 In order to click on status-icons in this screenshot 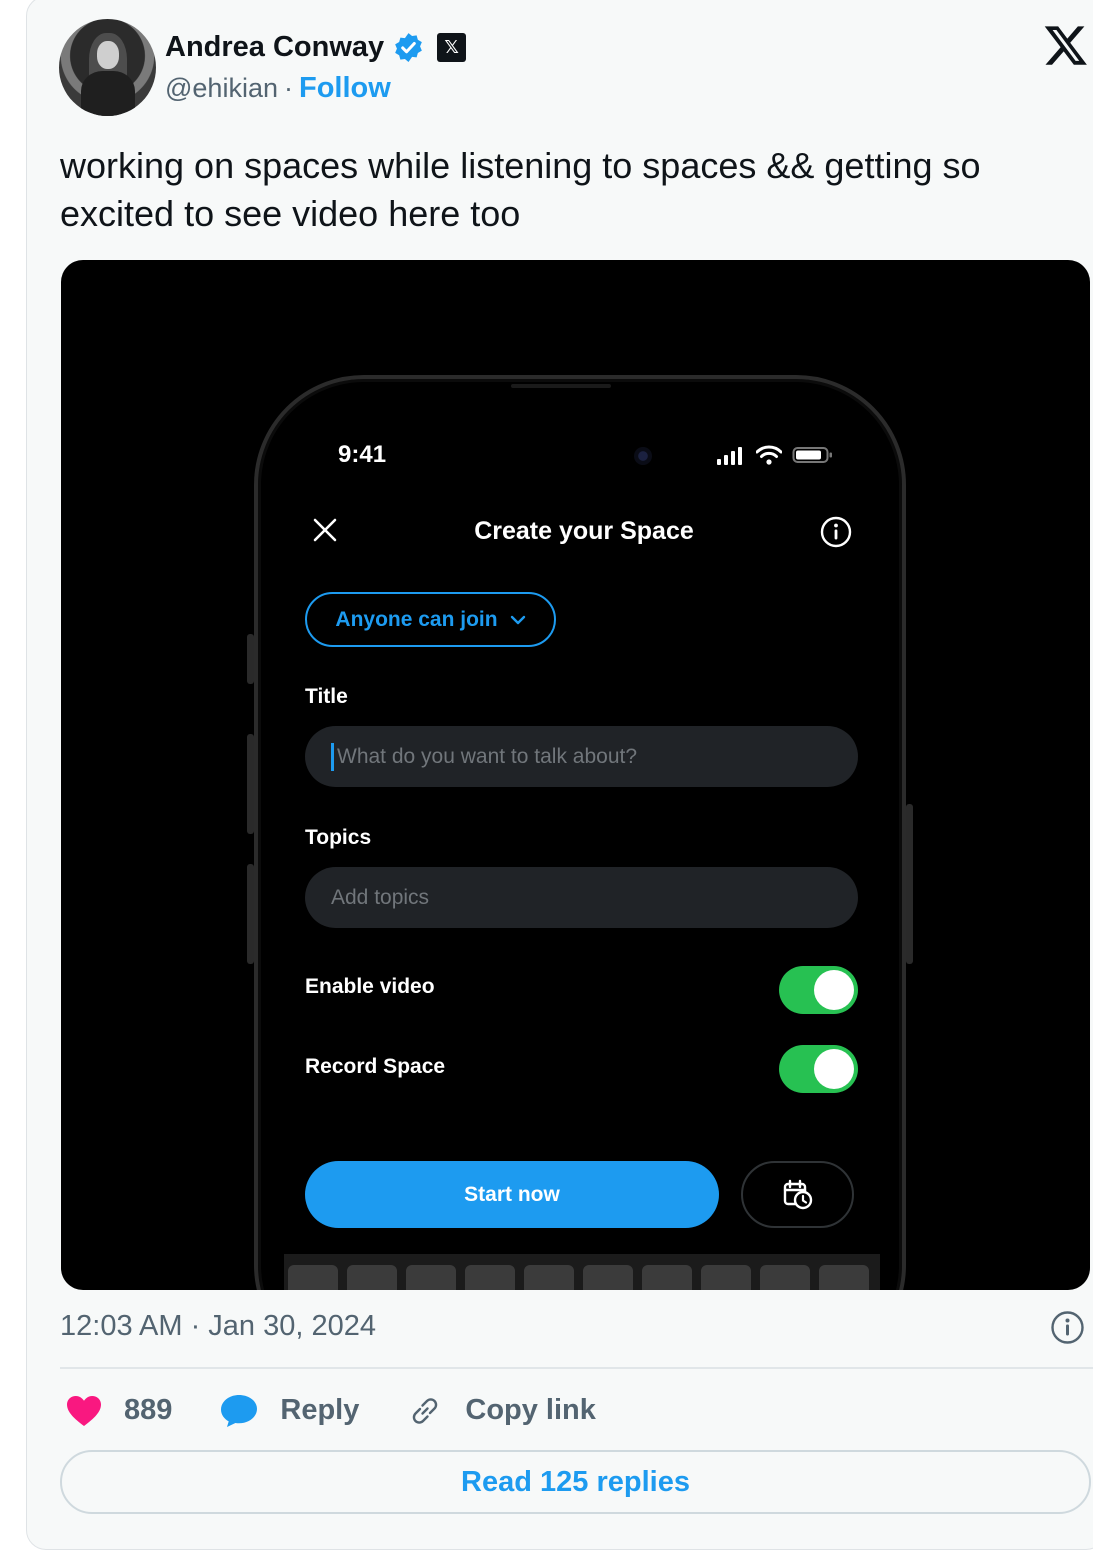, I will do `click(775, 455)`.